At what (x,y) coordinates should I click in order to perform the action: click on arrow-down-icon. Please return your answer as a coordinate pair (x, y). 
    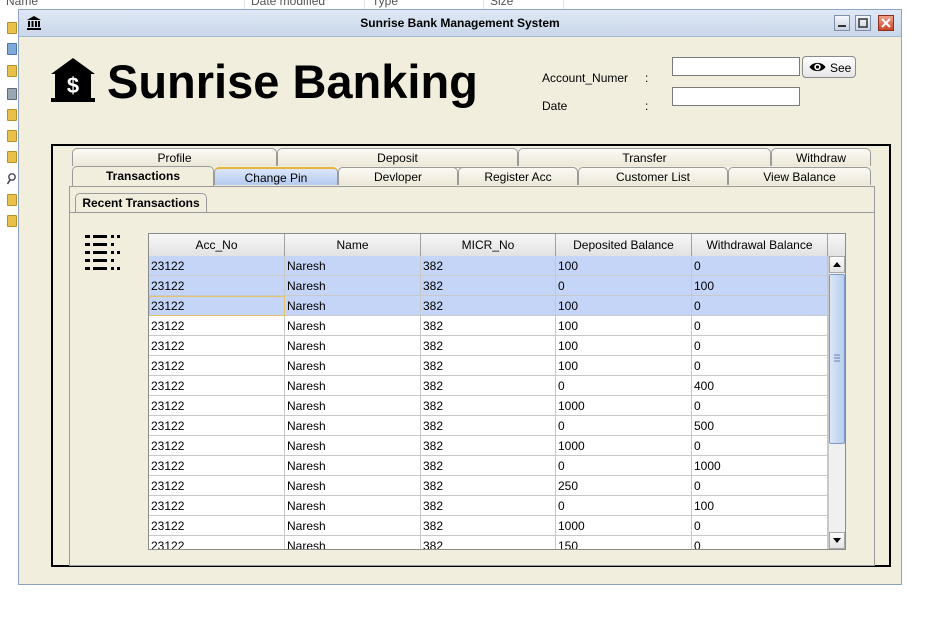
    Looking at the image, I should click on (837, 540).